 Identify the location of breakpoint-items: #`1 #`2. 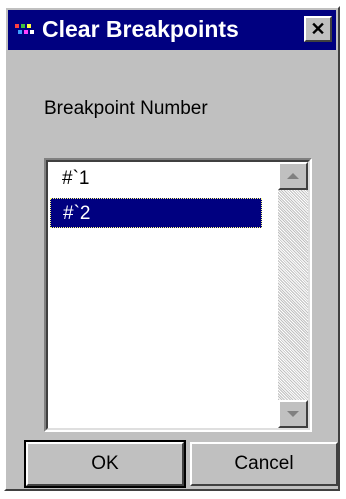
(156, 198).